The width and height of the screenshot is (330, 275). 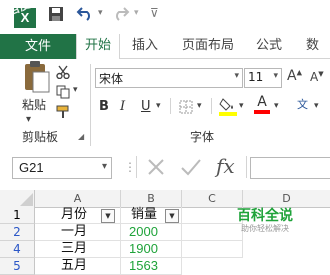 What do you see at coordinates (74, 248) in the screenshot?
I see `cell-a4-value: 三月` at bounding box center [74, 248].